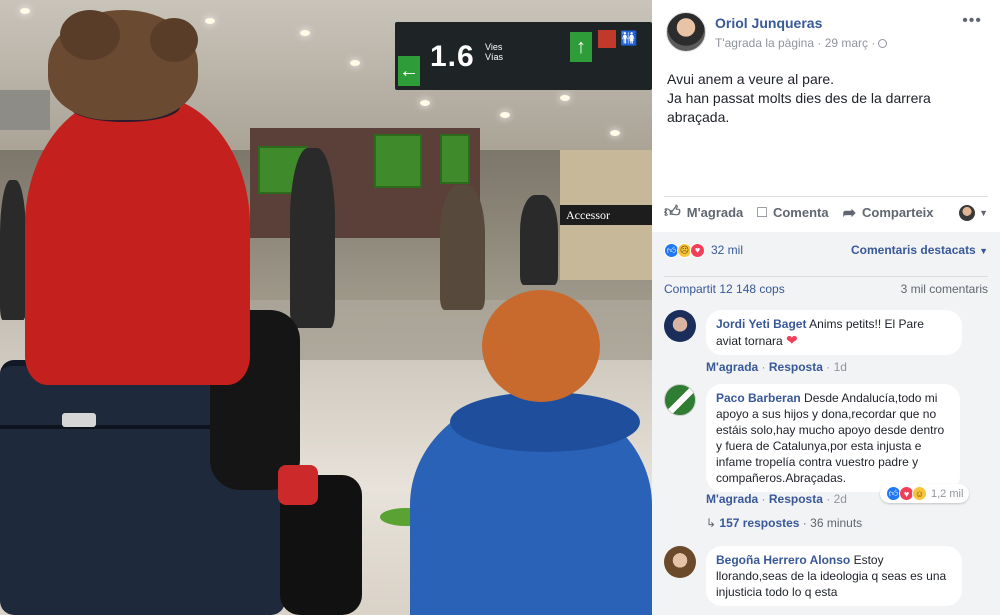  Describe the element at coordinates (836, 523) in the screenshot. I see `replies-time: 36 minuts` at that location.